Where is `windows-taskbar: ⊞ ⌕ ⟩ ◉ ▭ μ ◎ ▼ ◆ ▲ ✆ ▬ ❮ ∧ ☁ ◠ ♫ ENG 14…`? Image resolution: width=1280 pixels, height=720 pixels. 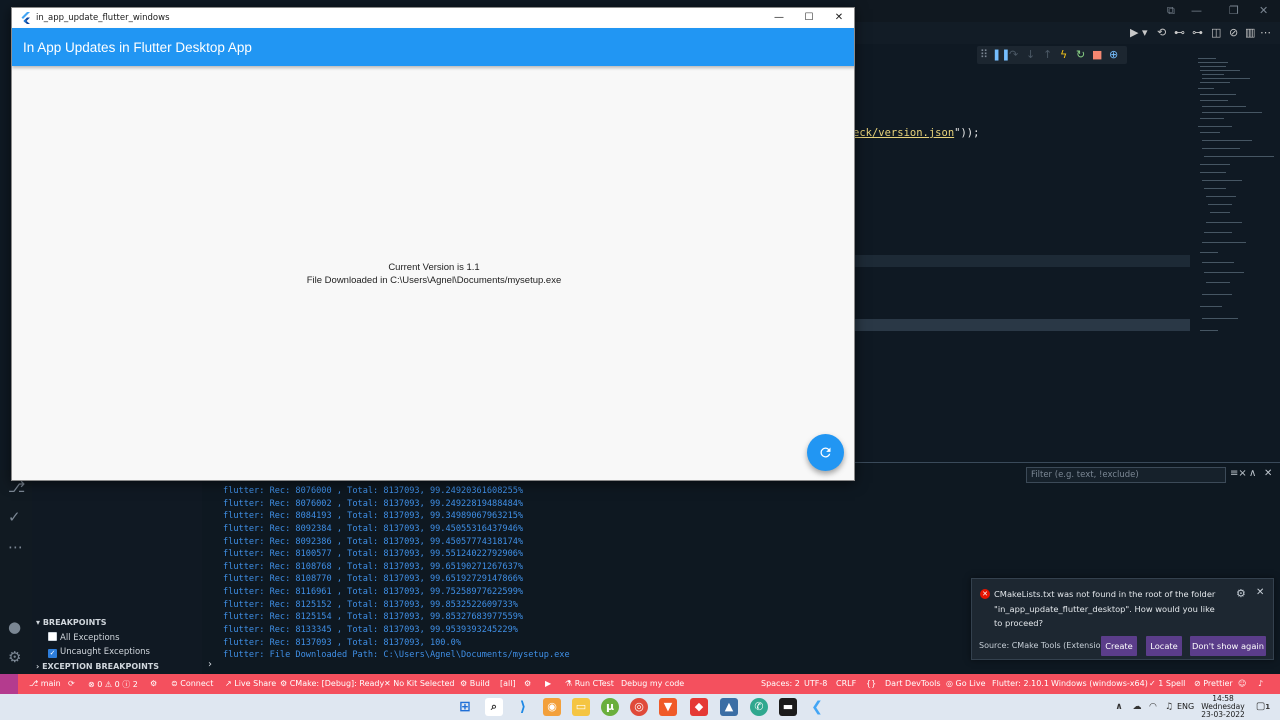 windows-taskbar: ⊞ ⌕ ⟩ ◉ ▭ μ ◎ ▼ ◆ ▲ ✆ ▬ ❮ ∧ ☁ ◠ ♫ ENG 14… is located at coordinates (640, 707).